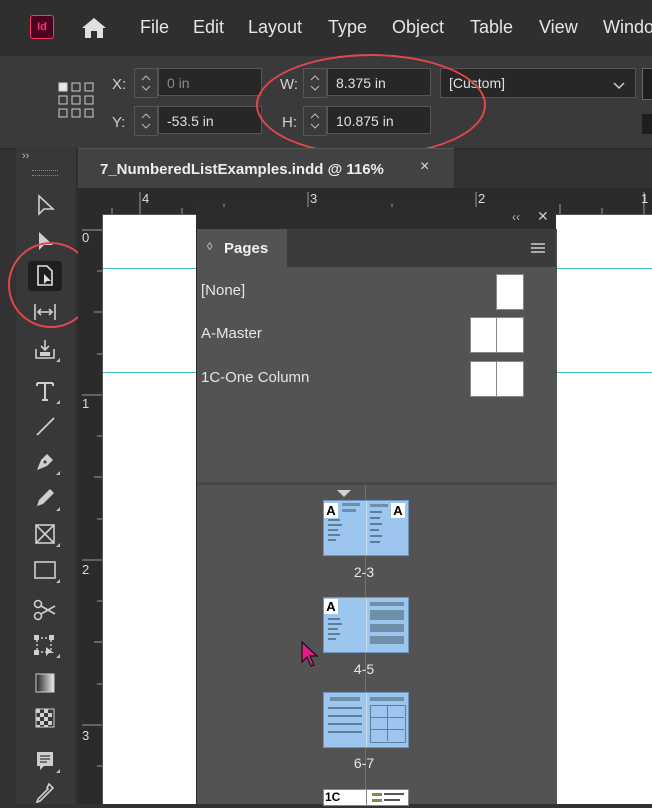 This screenshot has height=808, width=652. I want to click on ruler-v-label: 0, so click(86, 237).